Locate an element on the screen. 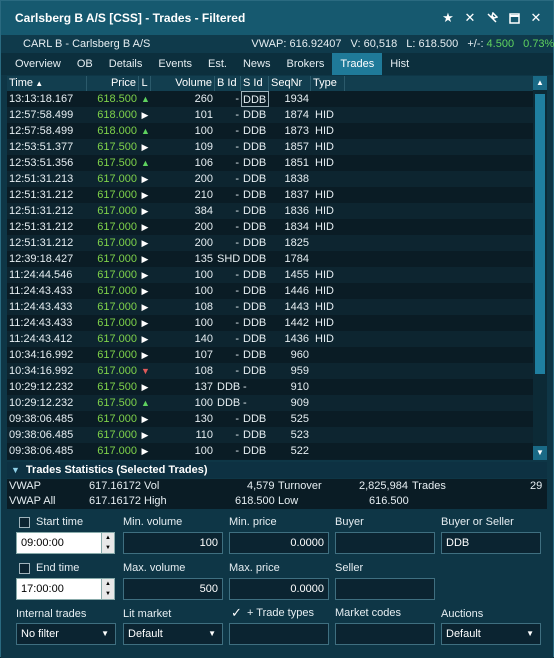 The width and height of the screenshot is (554, 658). table-row: 12:53:51.377 617.500 ▶ 109 - DDB 1857 HID is located at coordinates (270, 147).